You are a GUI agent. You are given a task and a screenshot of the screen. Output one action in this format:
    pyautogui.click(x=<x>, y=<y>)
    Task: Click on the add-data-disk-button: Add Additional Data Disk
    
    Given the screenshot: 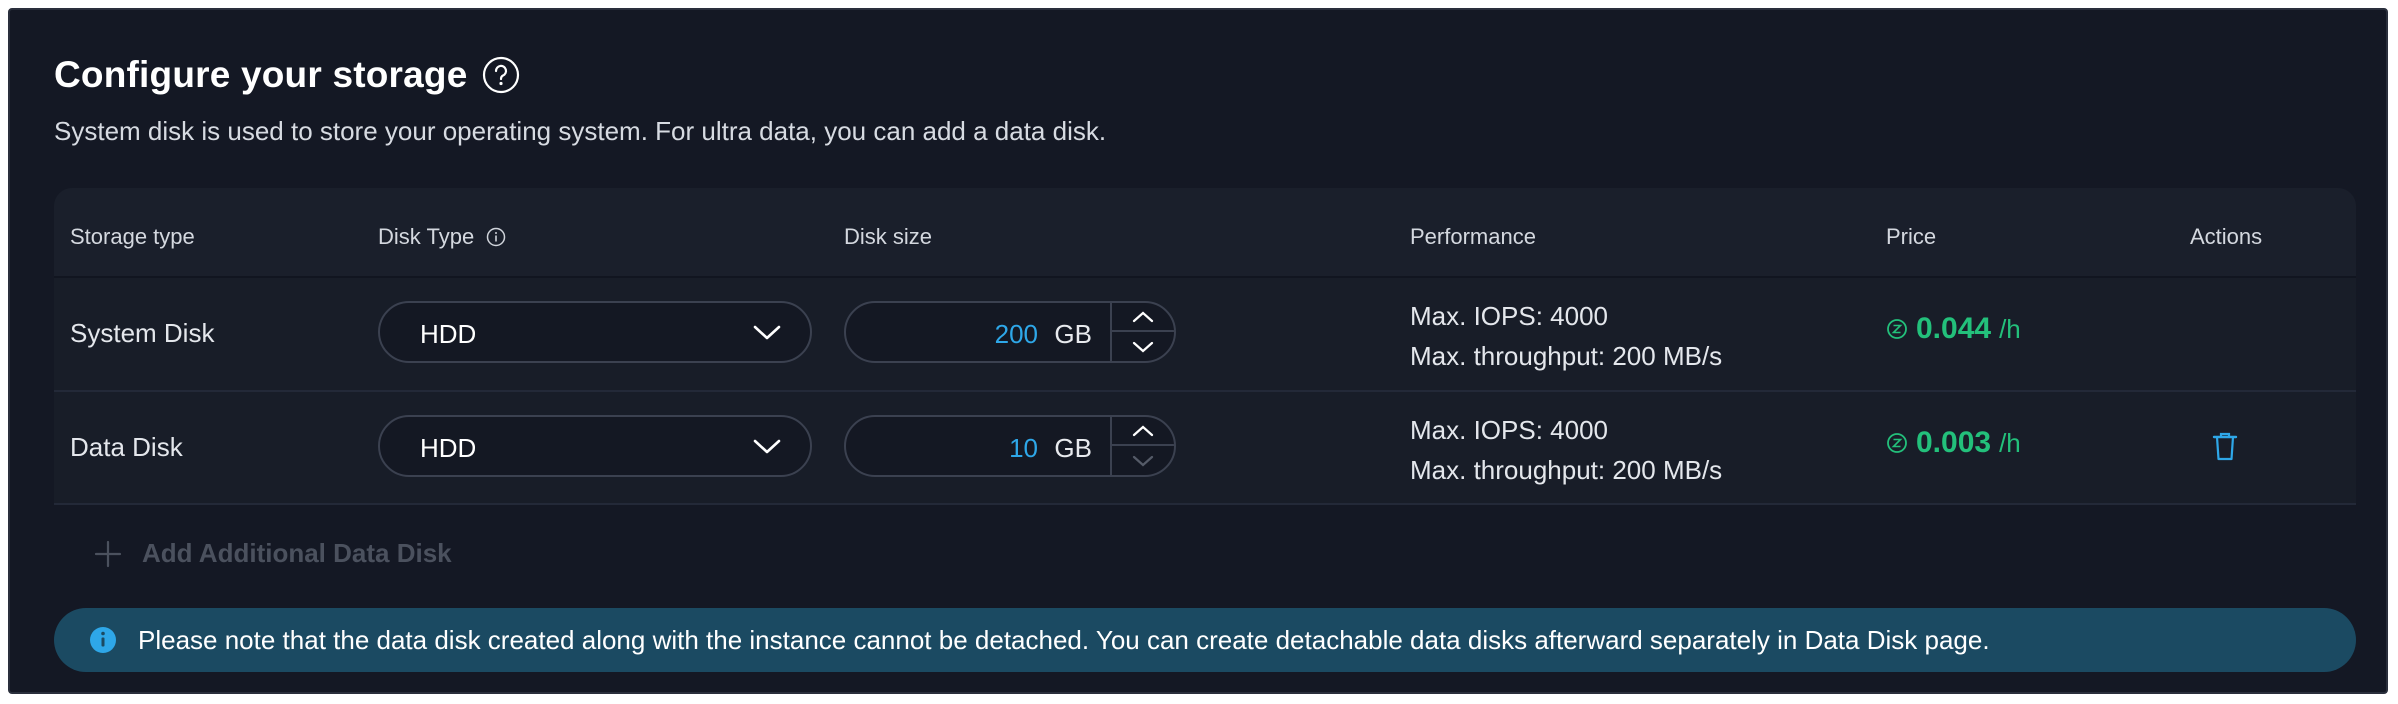 What is the action you would take?
    pyautogui.click(x=273, y=553)
    